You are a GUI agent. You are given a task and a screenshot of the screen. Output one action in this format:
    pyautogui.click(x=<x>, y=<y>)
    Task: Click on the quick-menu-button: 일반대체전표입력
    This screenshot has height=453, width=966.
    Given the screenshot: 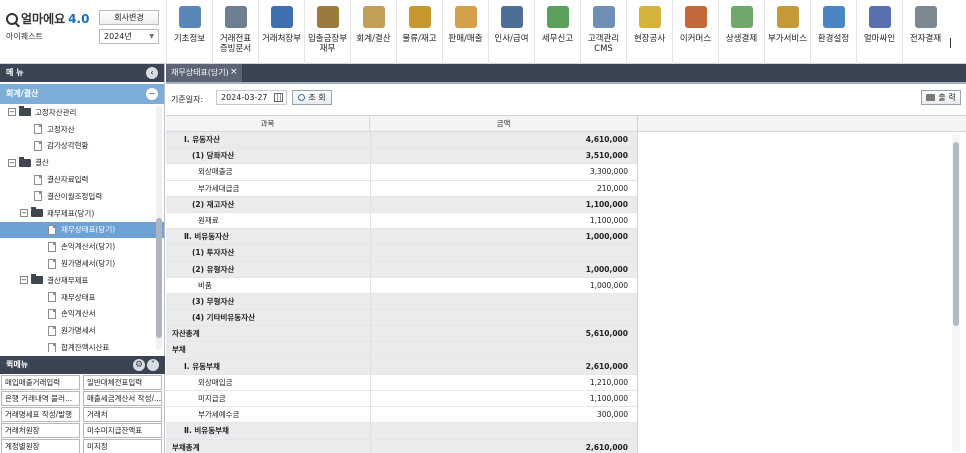 What is the action you would take?
    pyautogui.click(x=122, y=382)
    